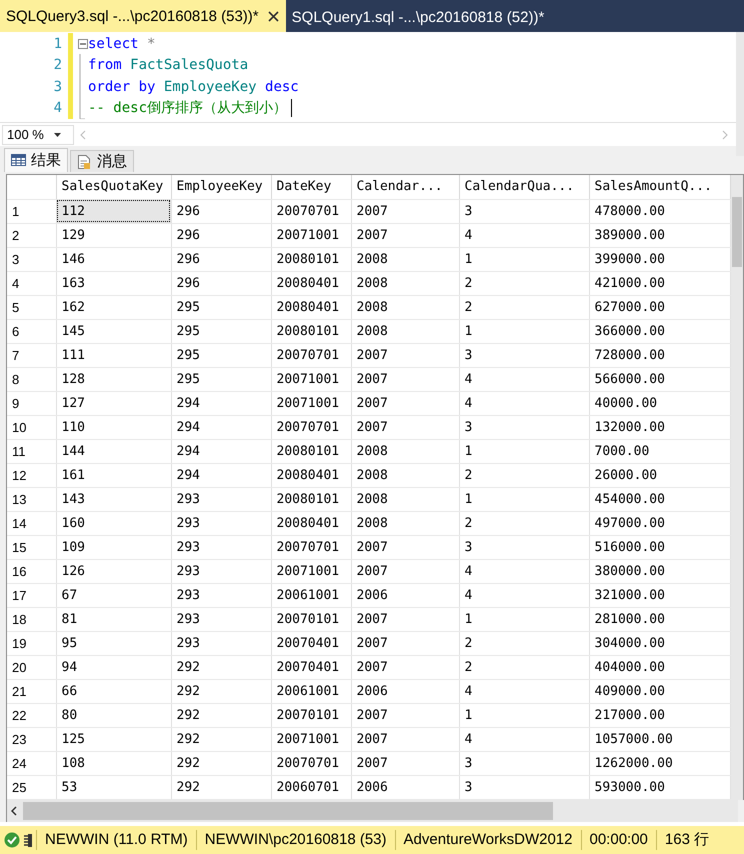 This screenshot has height=854, width=744. What do you see at coordinates (659, 451) in the screenshot?
I see `table-cell: 7000.00` at bounding box center [659, 451].